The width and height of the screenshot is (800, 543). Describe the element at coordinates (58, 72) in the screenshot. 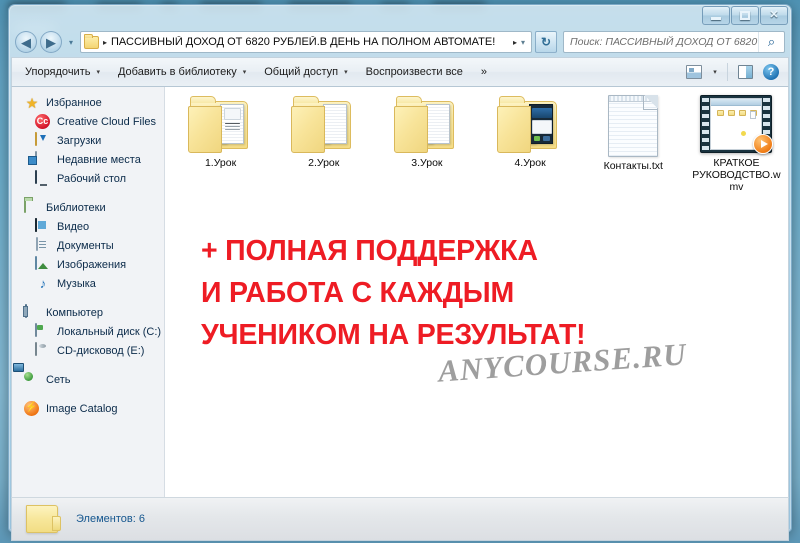

I see `organize-label: Упорядочить` at that location.